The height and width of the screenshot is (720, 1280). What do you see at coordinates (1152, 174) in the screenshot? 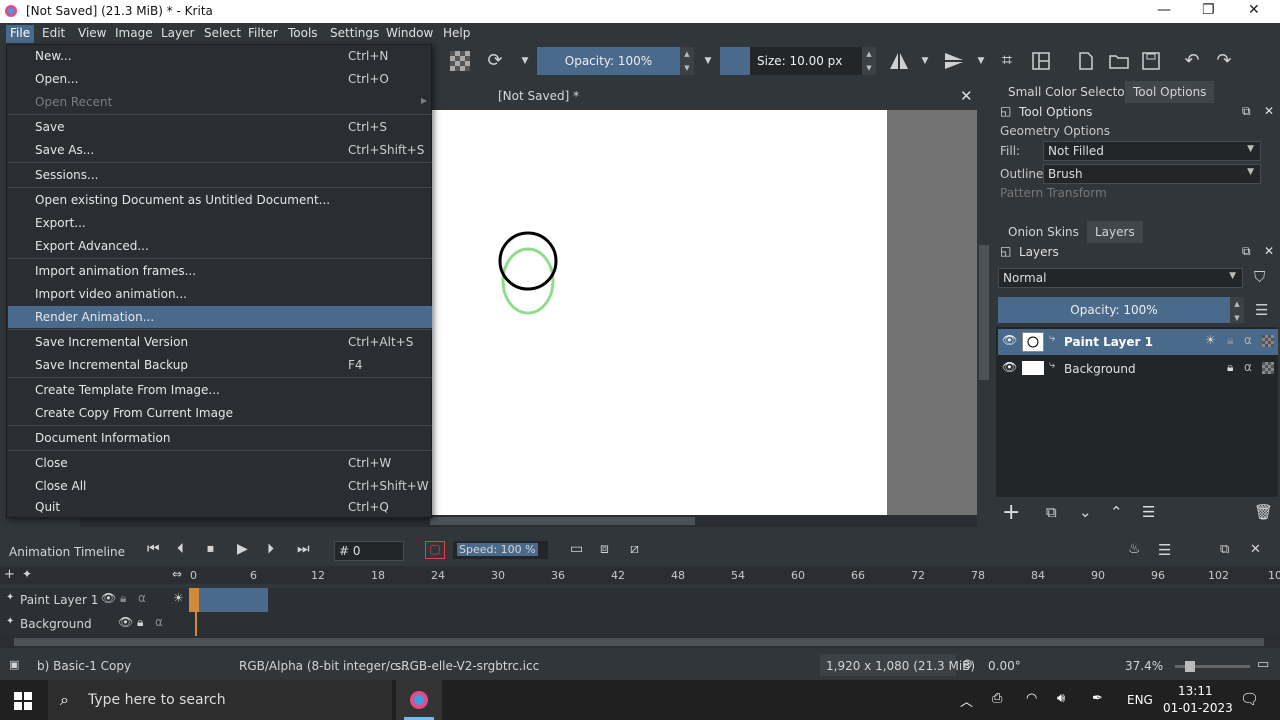
I see `outline-select: Brush ▼` at bounding box center [1152, 174].